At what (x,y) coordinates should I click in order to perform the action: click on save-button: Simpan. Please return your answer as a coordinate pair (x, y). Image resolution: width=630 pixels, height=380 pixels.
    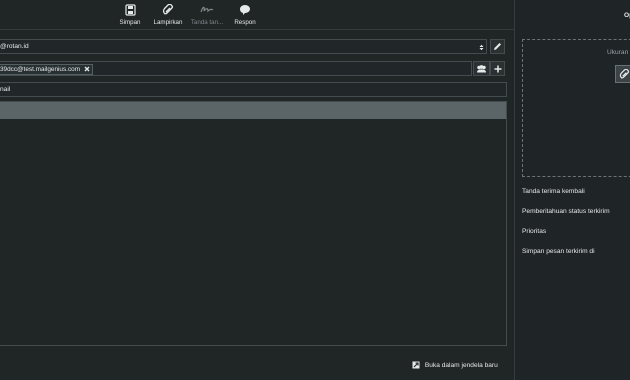
    Looking at the image, I should click on (130, 15).